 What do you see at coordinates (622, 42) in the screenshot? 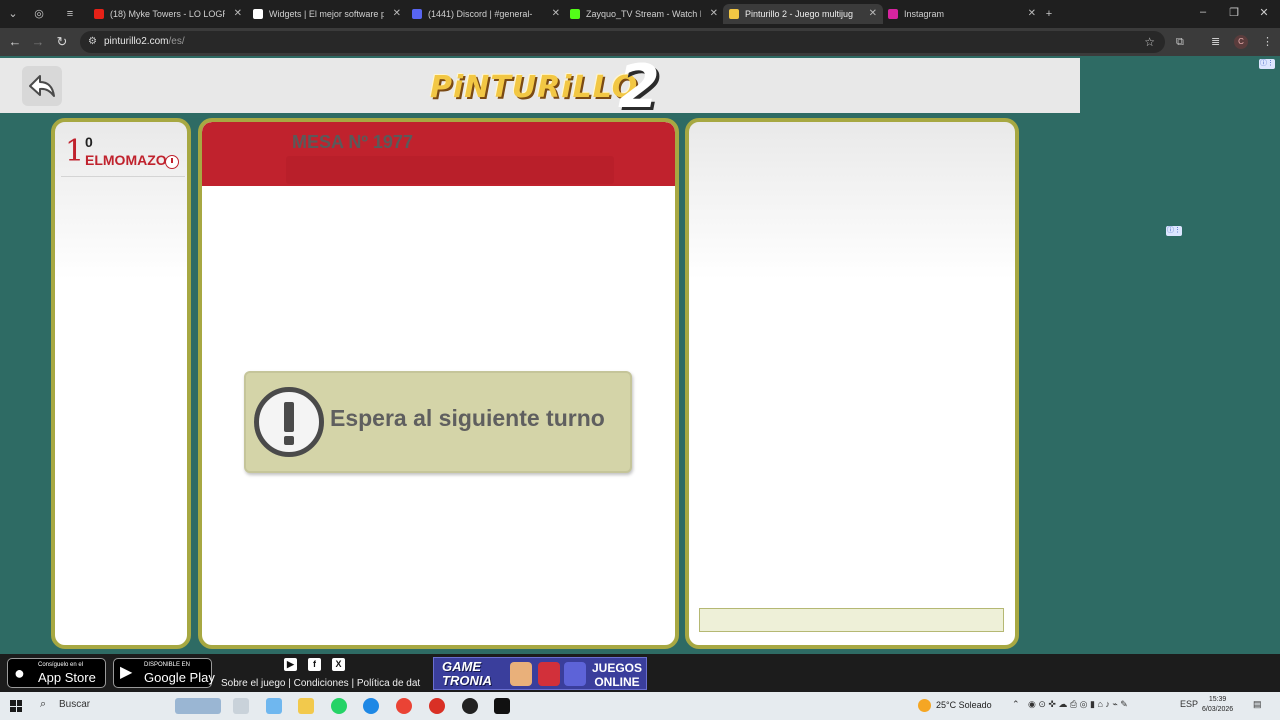
I see `address-bar: ⚙ pinturillo2.com/es/ ☆` at bounding box center [622, 42].